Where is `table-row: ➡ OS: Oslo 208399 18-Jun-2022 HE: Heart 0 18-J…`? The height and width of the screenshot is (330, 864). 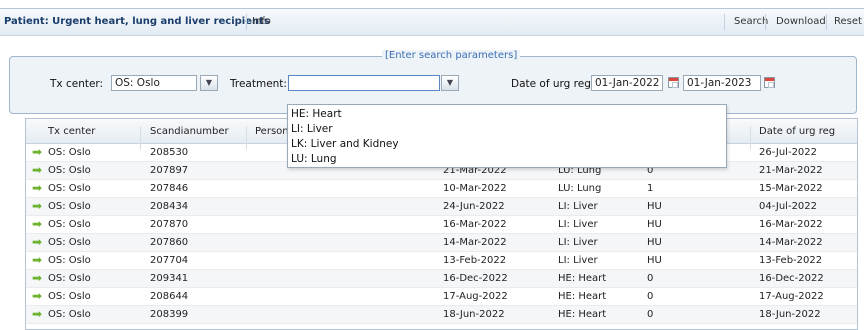
table-row: ➡ OS: Oslo 208399 18-Jun-2022 HE: Heart 0 18-J… is located at coordinates (441, 315).